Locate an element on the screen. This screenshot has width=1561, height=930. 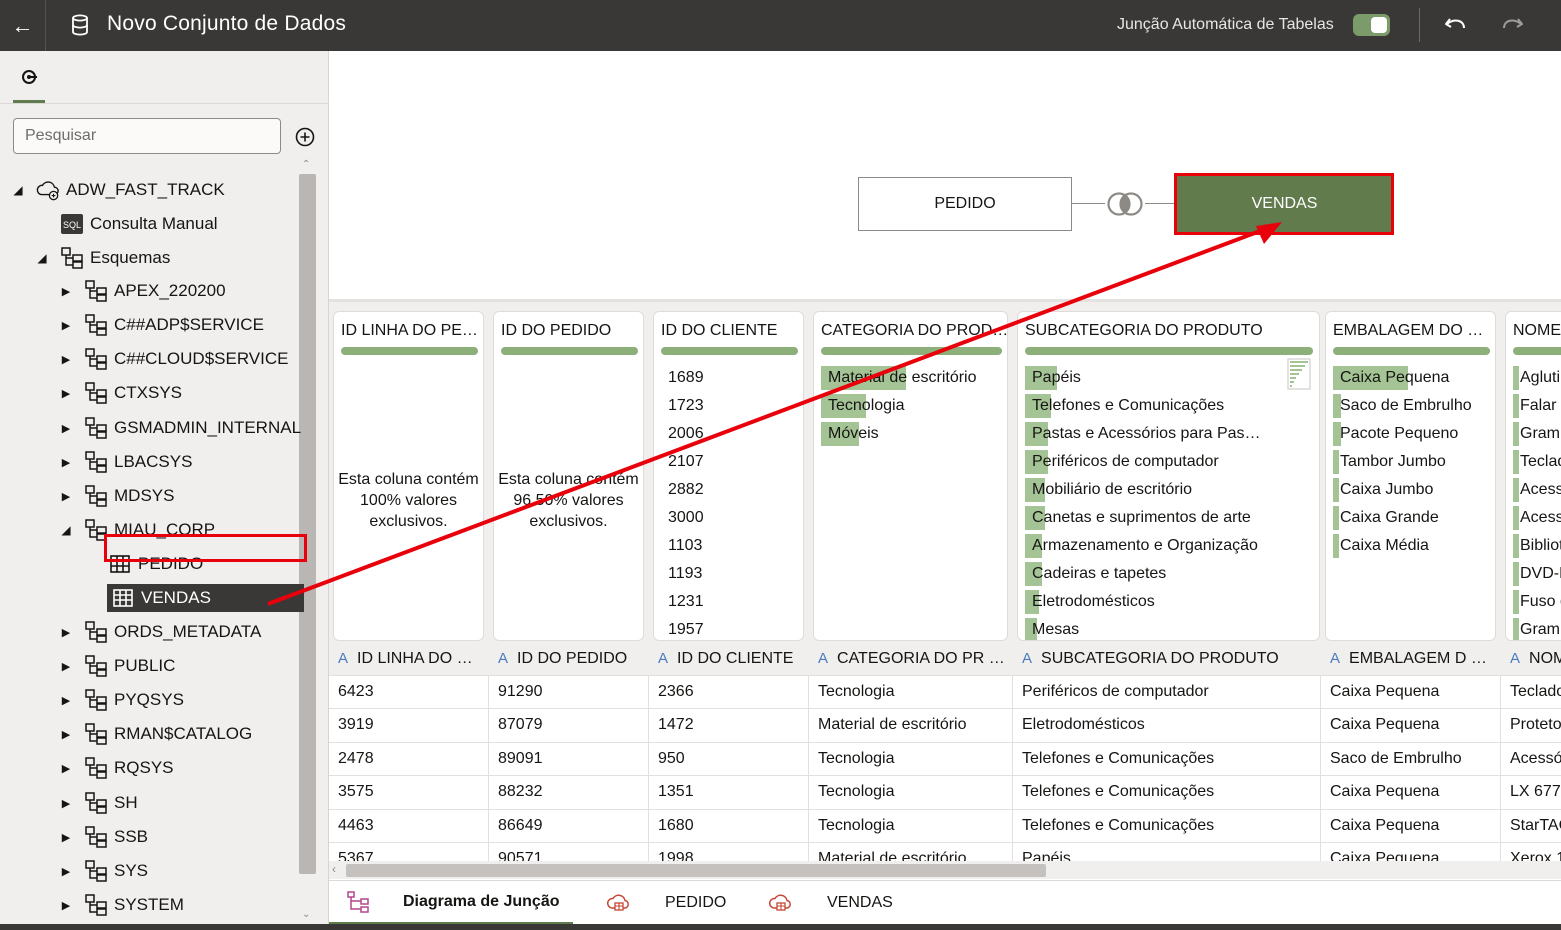
tree-item-apex-220200: ▶ APEX_220200 is located at coordinates (143, 291).